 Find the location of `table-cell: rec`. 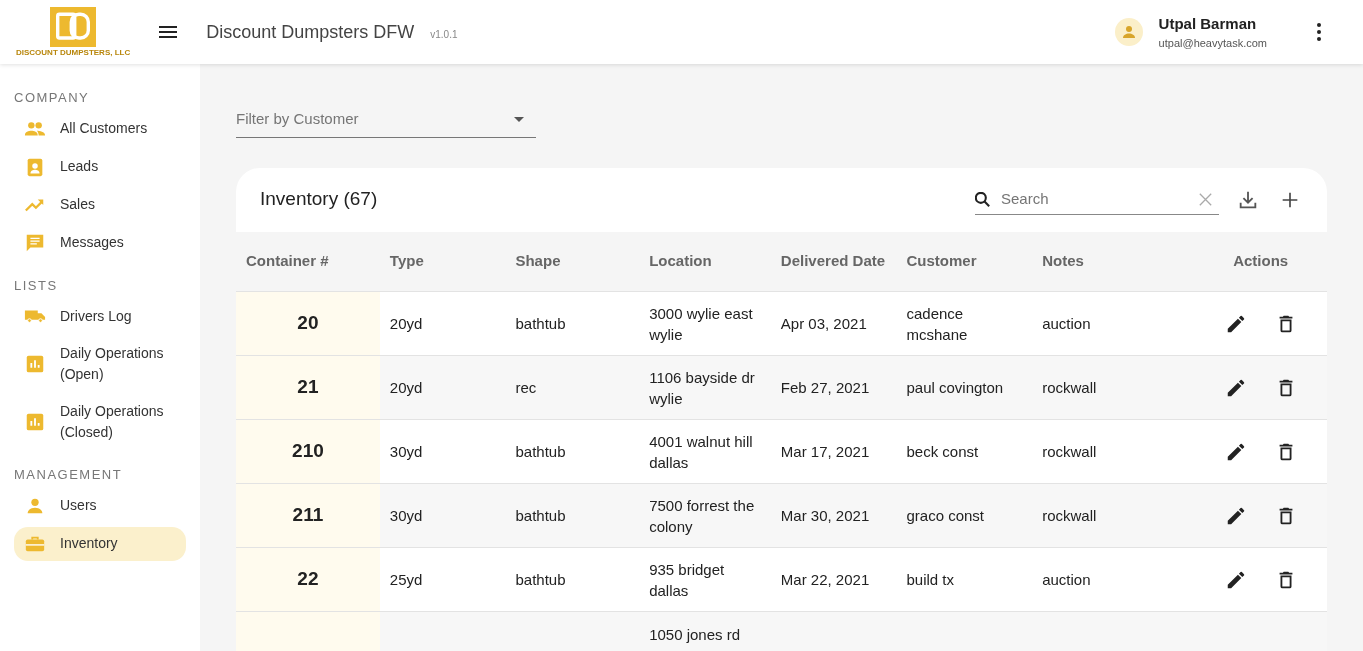

table-cell: rec is located at coordinates (572, 387).